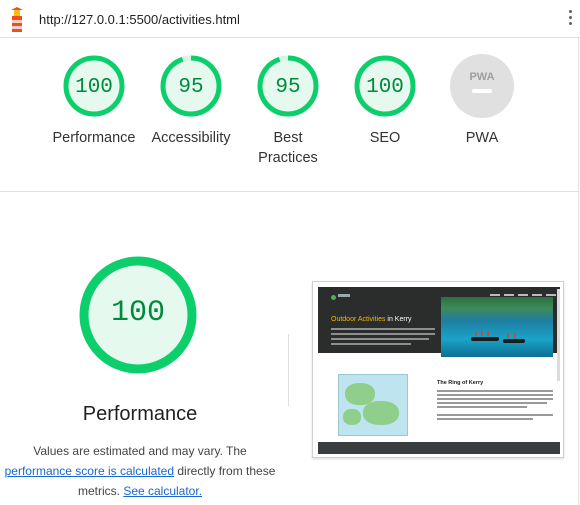 The image size is (580, 505). Describe the element at coordinates (570, 20) in the screenshot. I see `kebab-menu-icon` at that location.